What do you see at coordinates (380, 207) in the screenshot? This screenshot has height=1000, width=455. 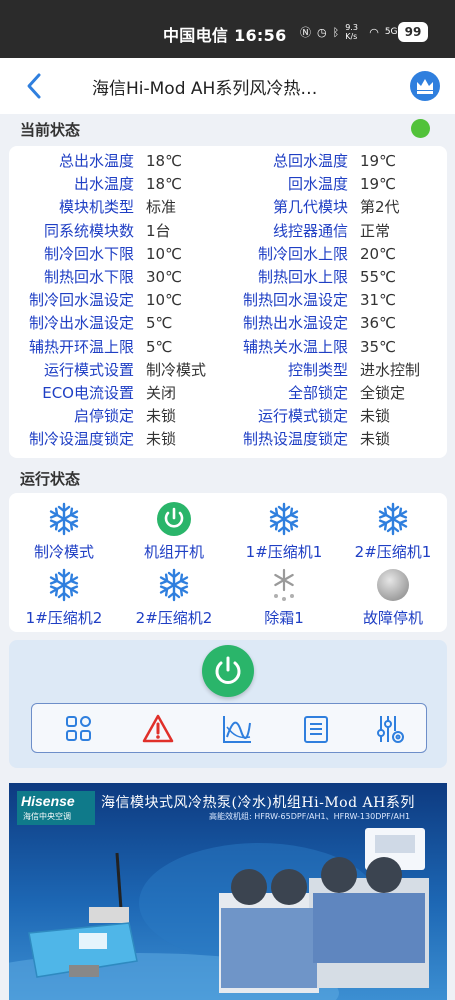 I see `param-value: 第2代` at bounding box center [380, 207].